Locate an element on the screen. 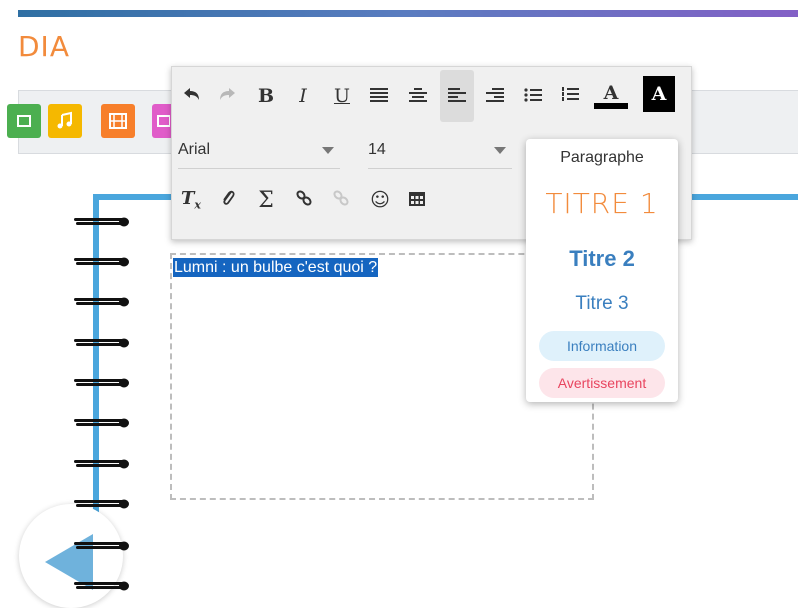 This screenshot has width=798, height=608. undo-button is located at coordinates (191, 96).